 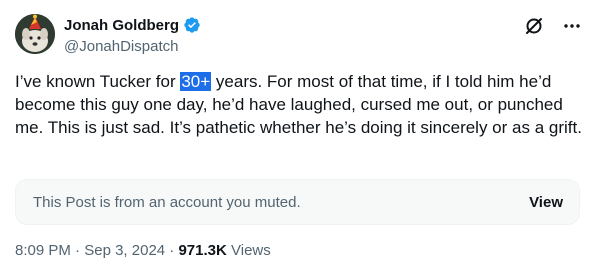 I want to click on grok-icon, so click(x=534, y=26).